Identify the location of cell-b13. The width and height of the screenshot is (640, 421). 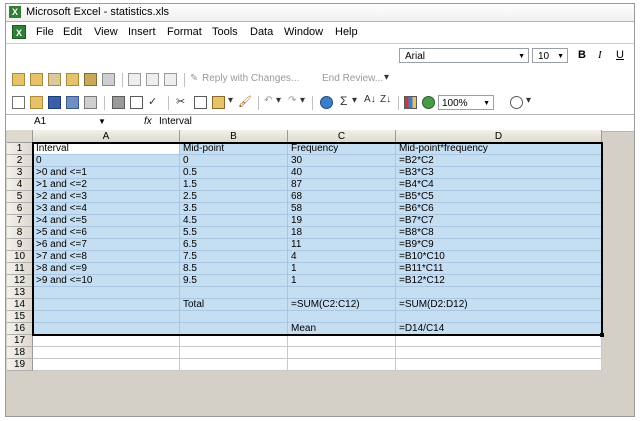
(234, 293).